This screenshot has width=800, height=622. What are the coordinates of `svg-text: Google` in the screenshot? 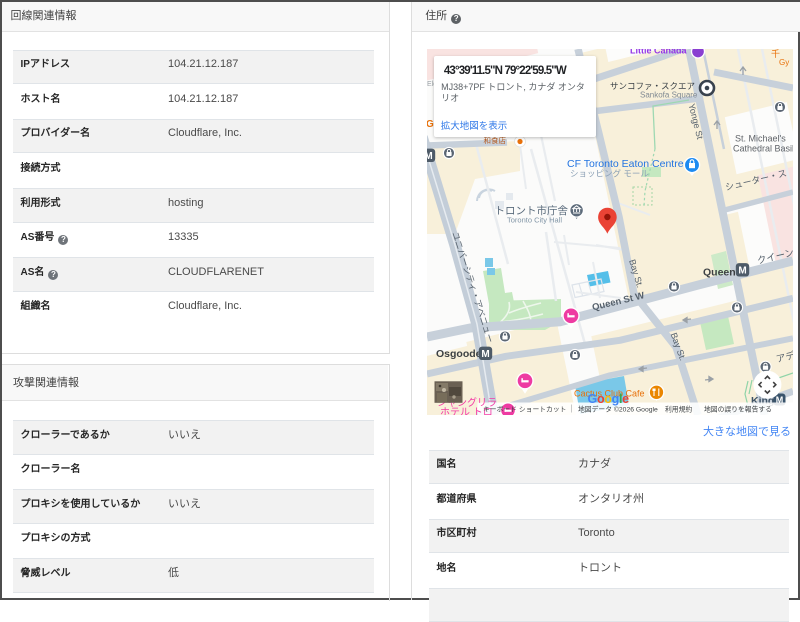 It's located at (609, 399).